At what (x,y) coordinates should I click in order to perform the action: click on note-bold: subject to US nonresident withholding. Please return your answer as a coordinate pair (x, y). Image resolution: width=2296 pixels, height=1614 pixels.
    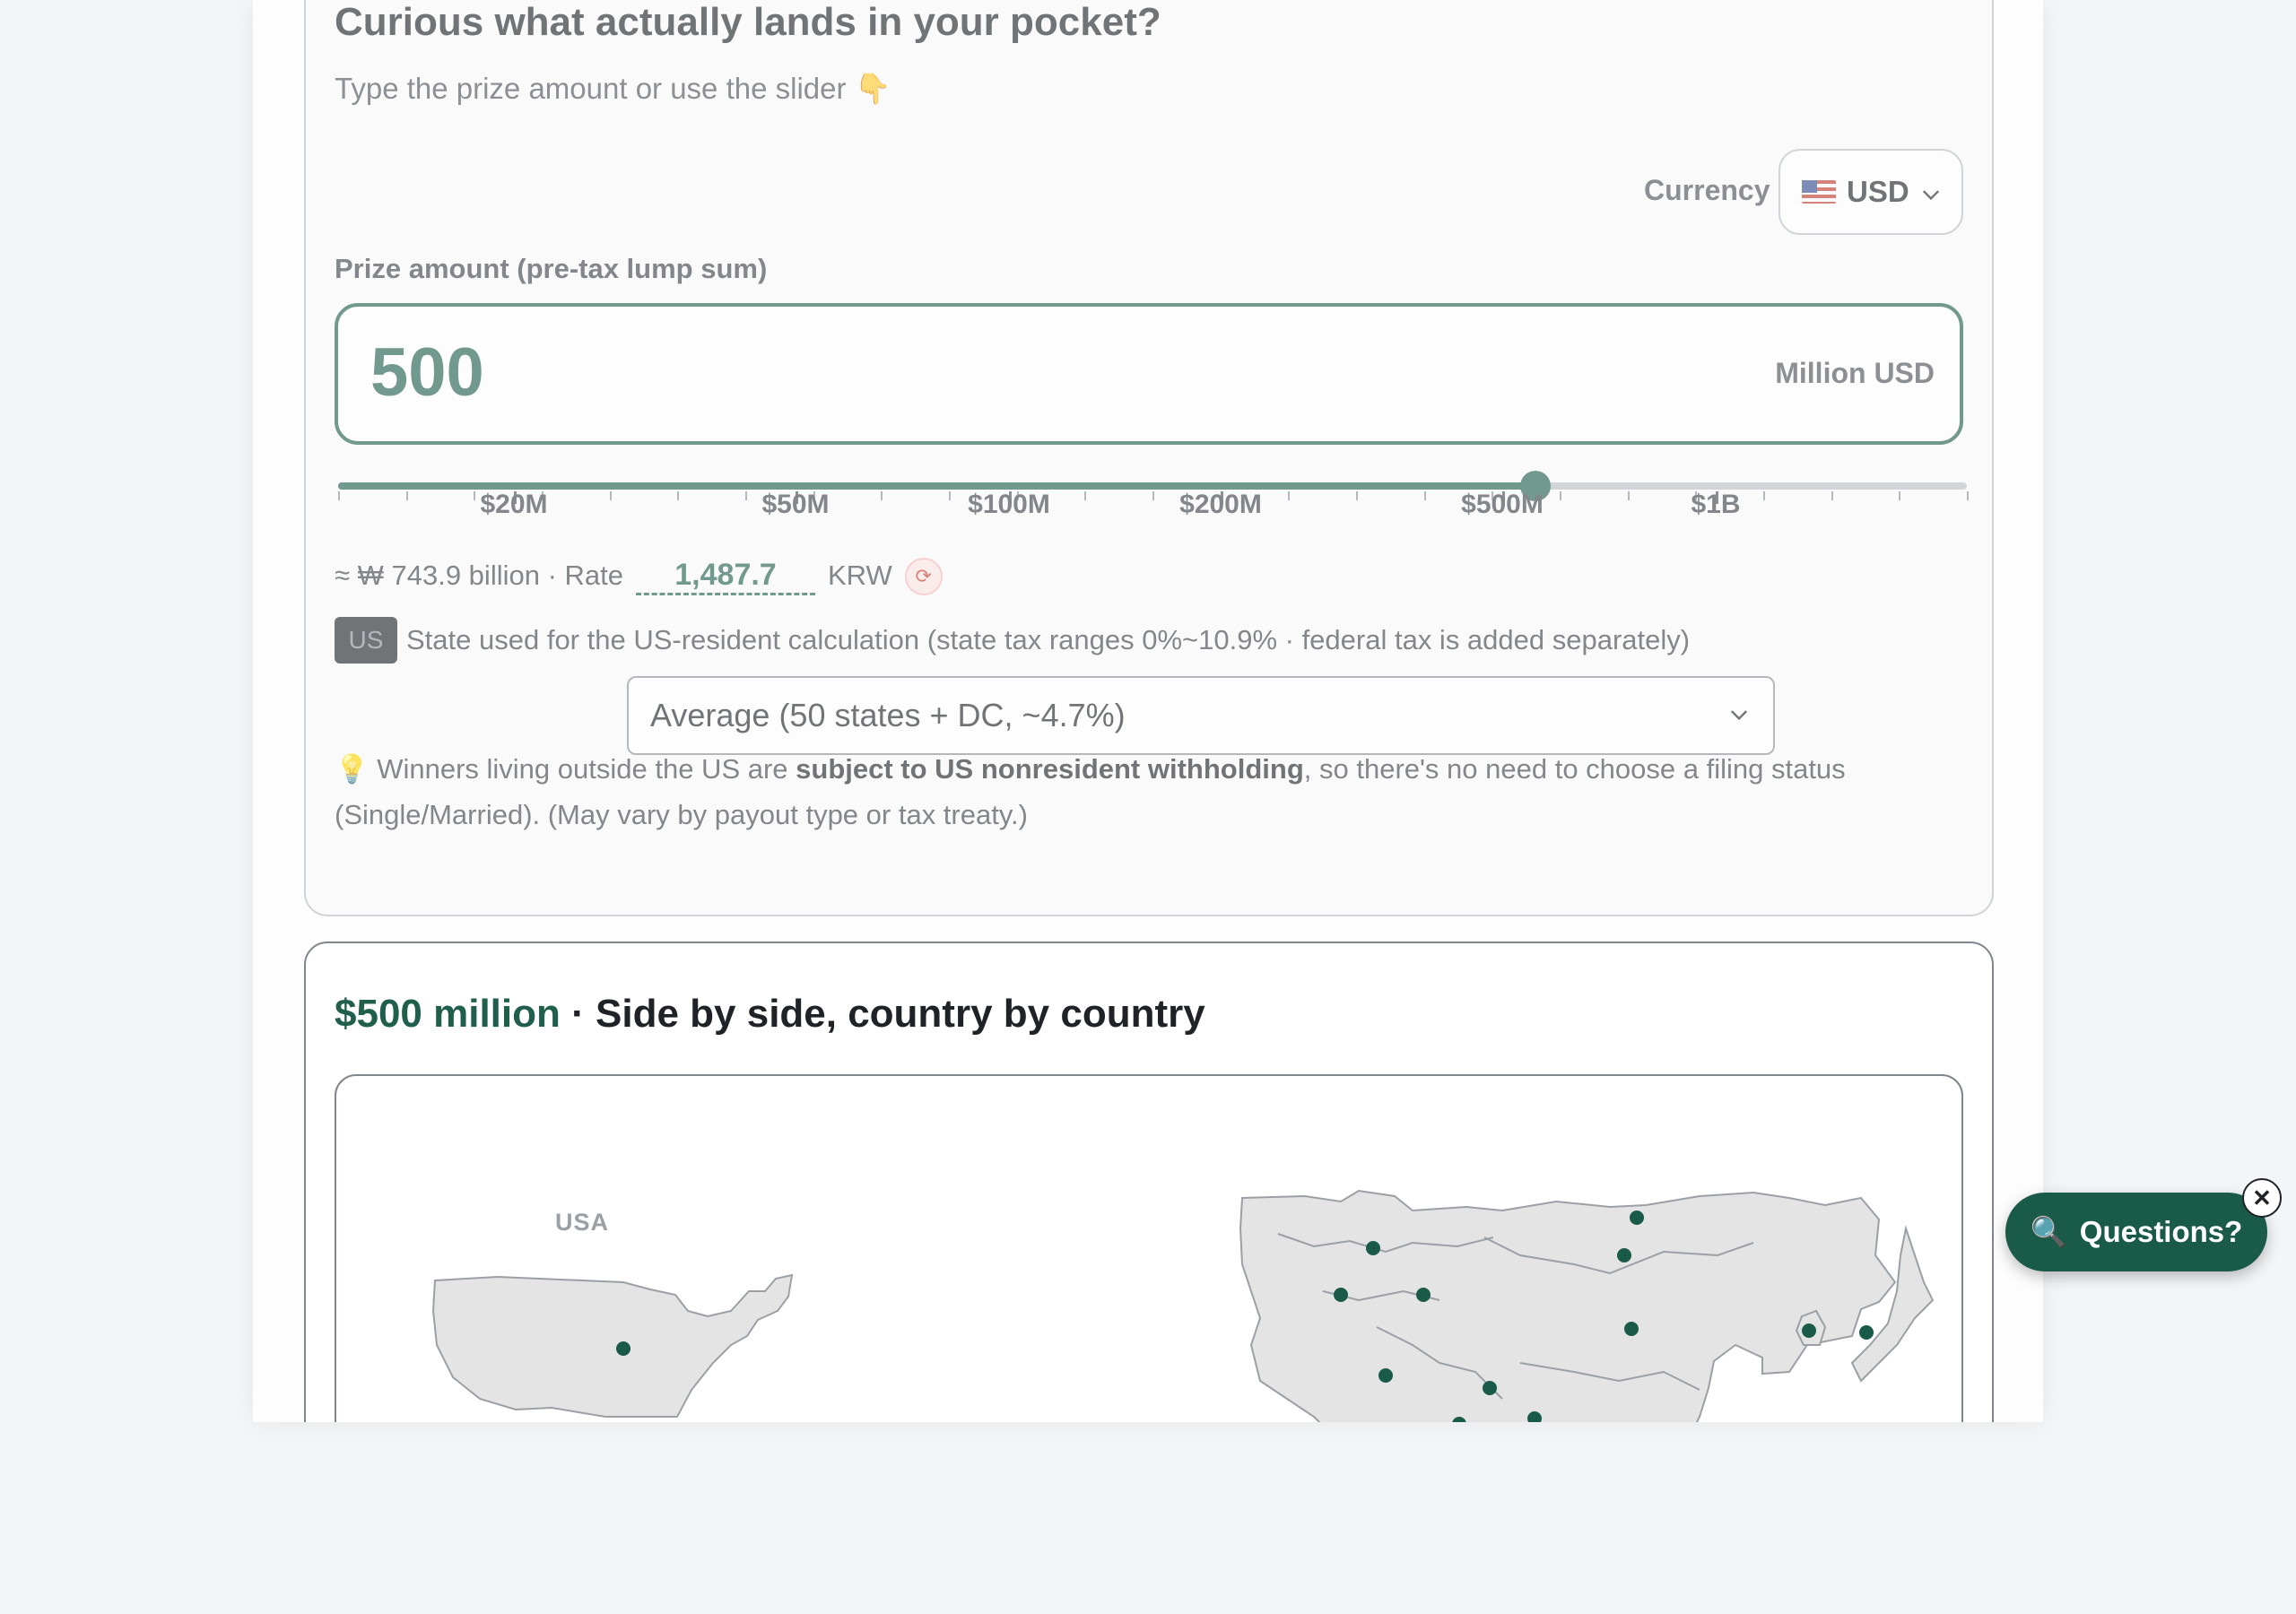
    Looking at the image, I should click on (1050, 769).